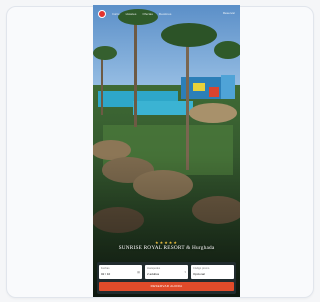  Describe the element at coordinates (154, 268) in the screenshot. I see `guests-label: Huéspedes` at that location.